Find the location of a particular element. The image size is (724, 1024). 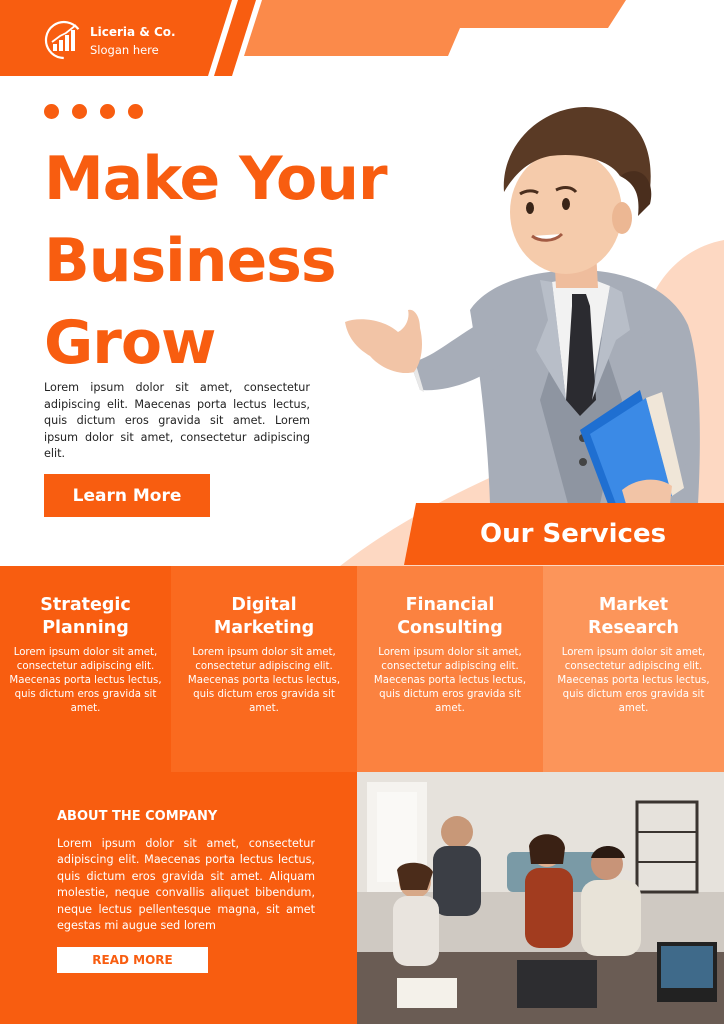

bar-chart-growth-icon is located at coordinates (64, 40).